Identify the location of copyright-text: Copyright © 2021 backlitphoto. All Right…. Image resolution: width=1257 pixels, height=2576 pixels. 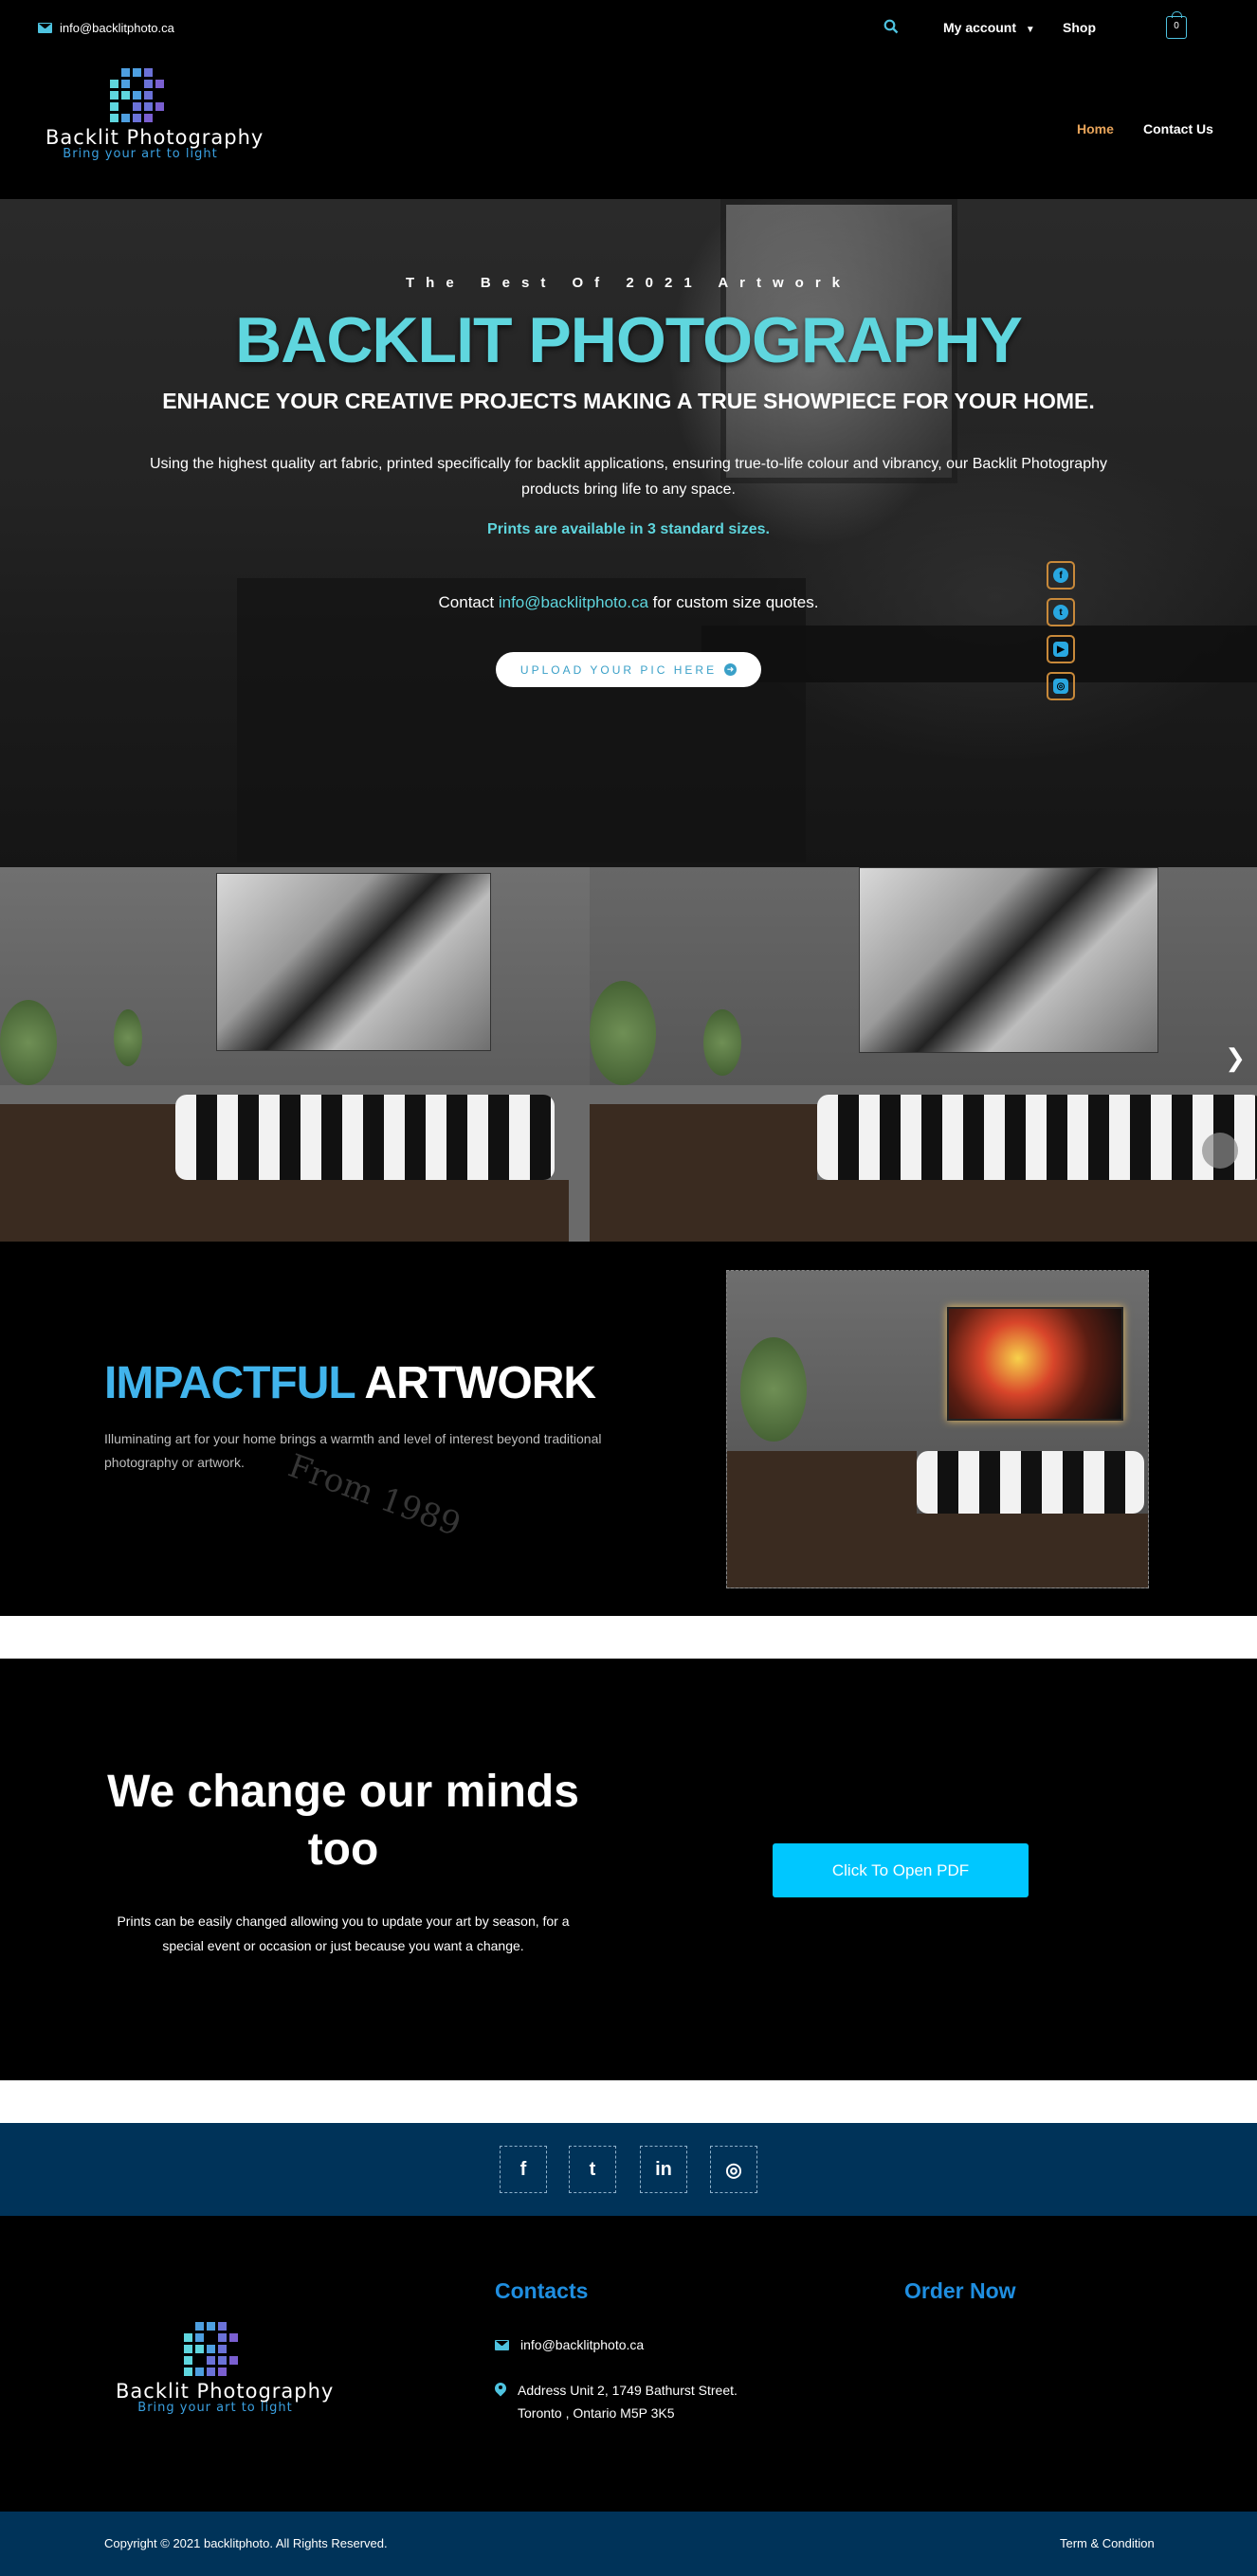
(246, 2543).